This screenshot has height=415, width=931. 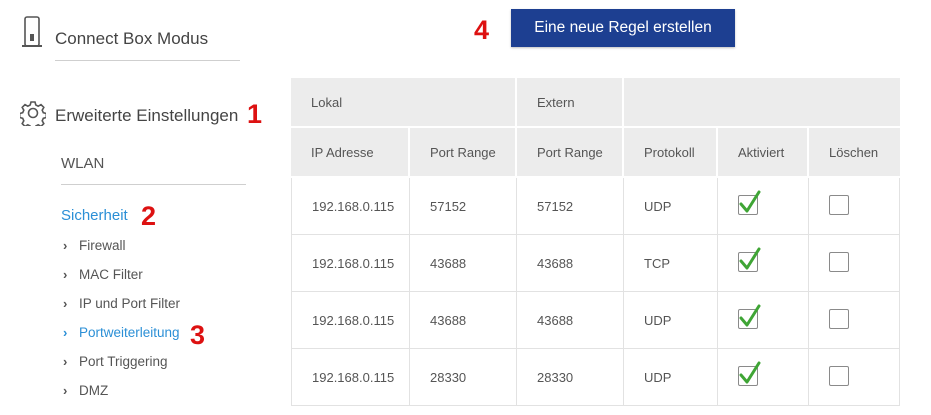 I want to click on sidebar-subitem-dmz: › DMZ, so click(x=85, y=390).